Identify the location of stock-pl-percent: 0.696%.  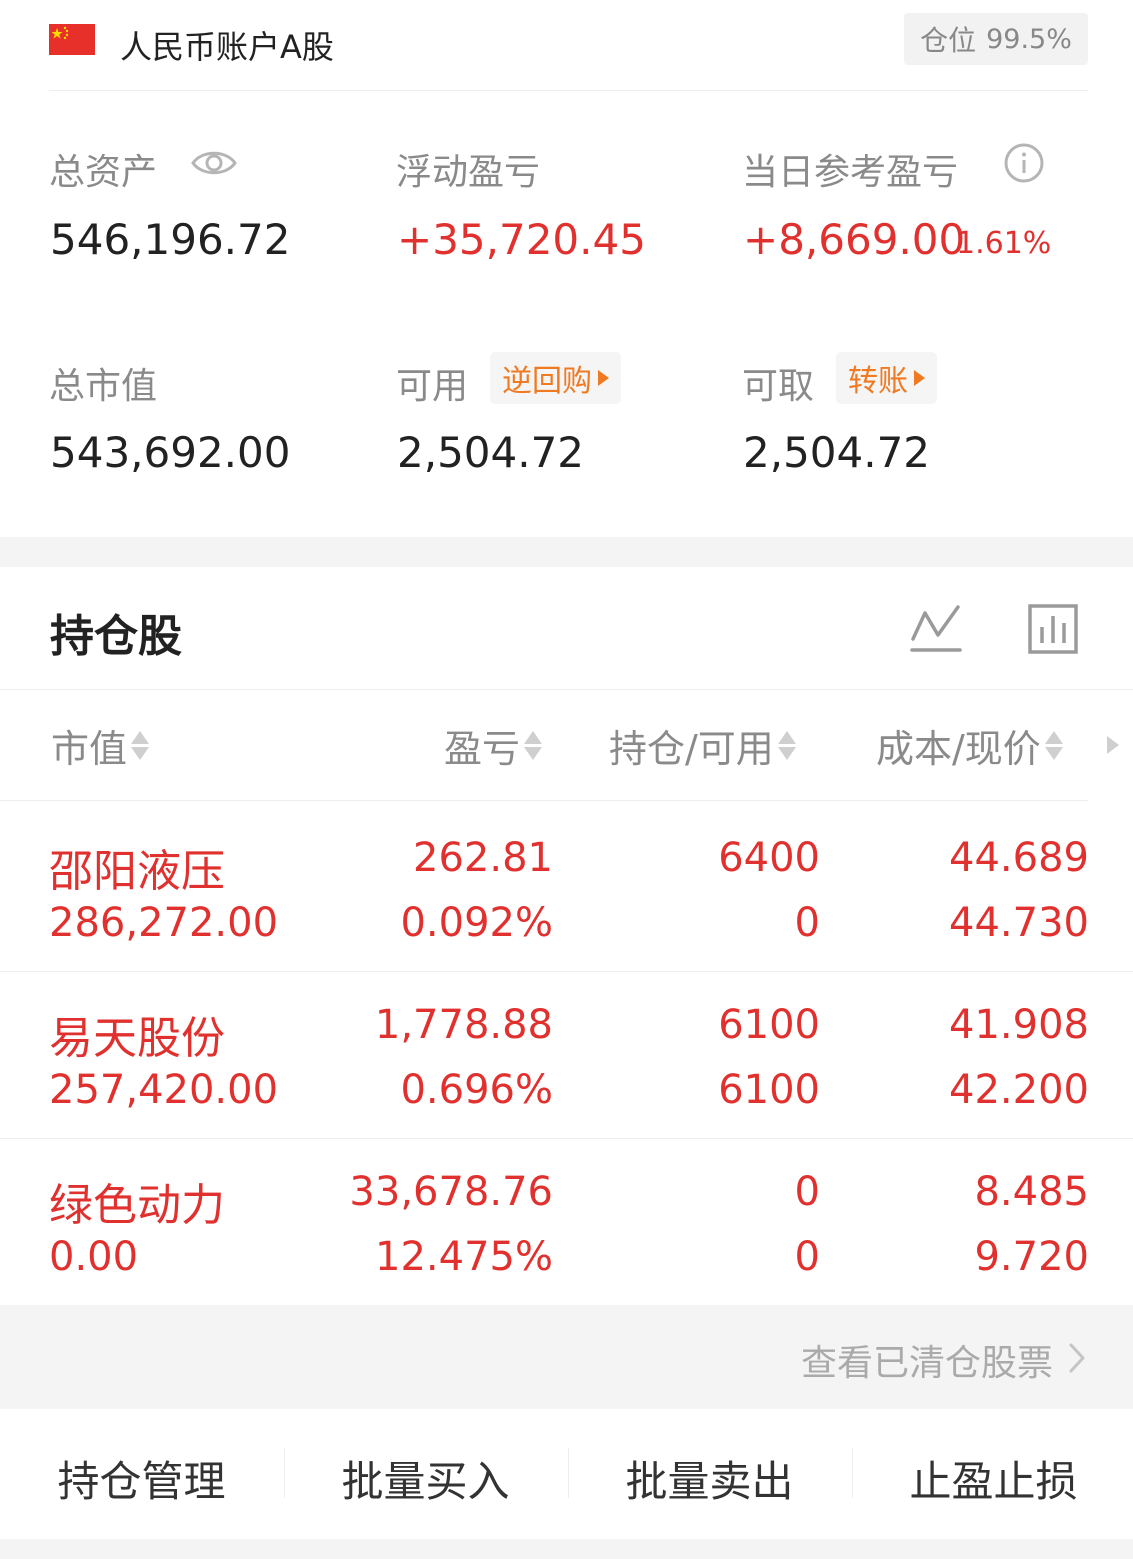
(476, 1090).